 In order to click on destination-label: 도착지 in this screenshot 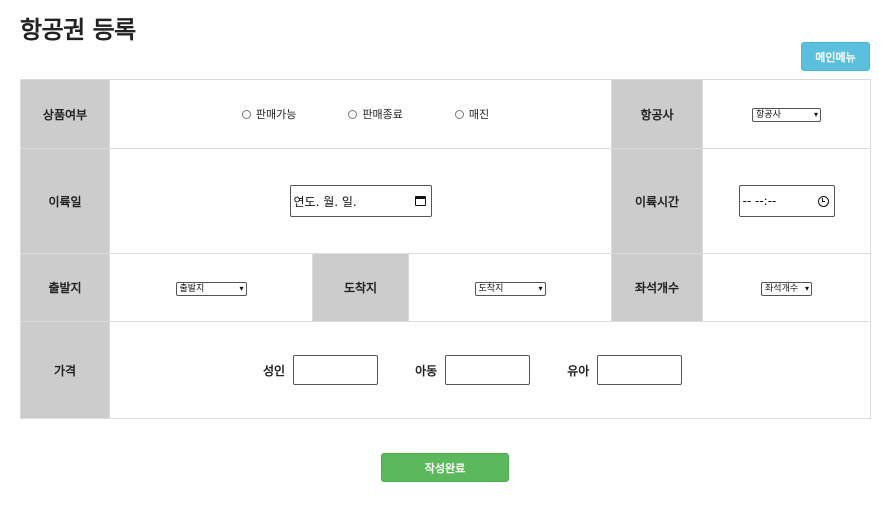, I will do `click(360, 287)`.